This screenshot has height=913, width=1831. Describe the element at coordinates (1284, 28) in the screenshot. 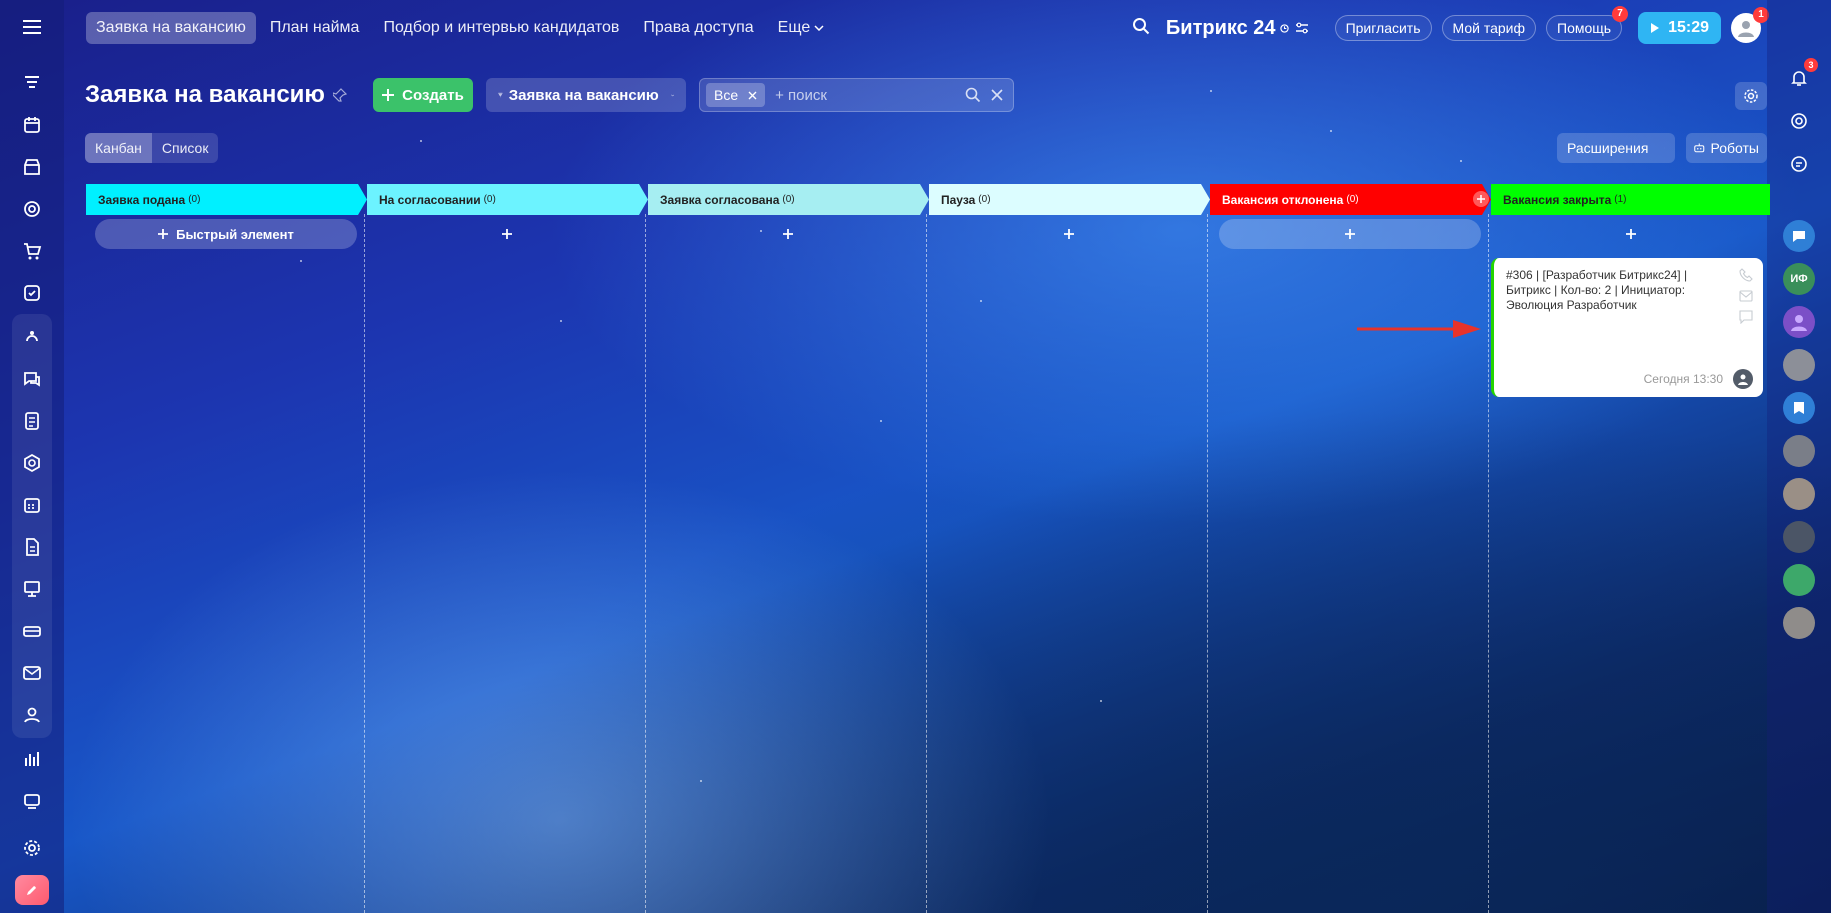

I see `clock-icon` at that location.